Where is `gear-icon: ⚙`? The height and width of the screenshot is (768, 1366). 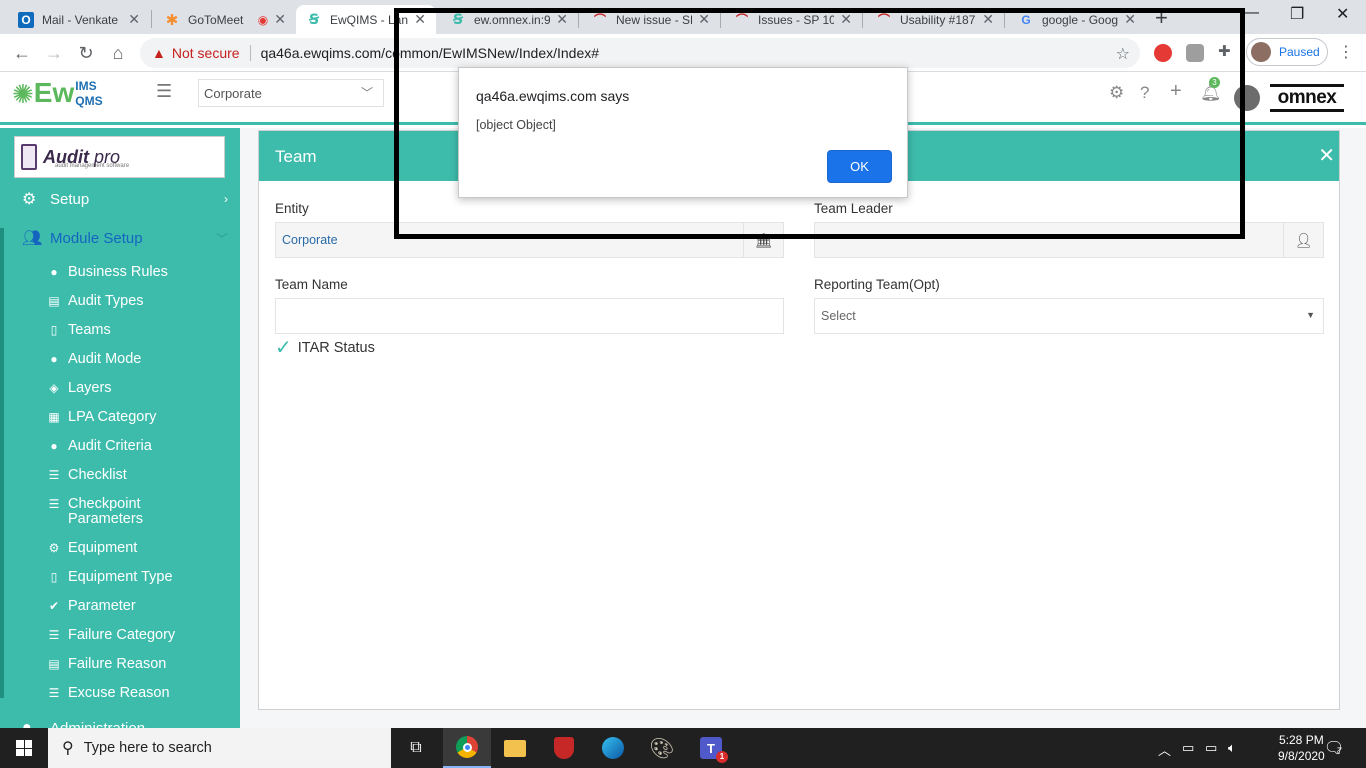 gear-icon: ⚙ is located at coordinates (1116, 93).